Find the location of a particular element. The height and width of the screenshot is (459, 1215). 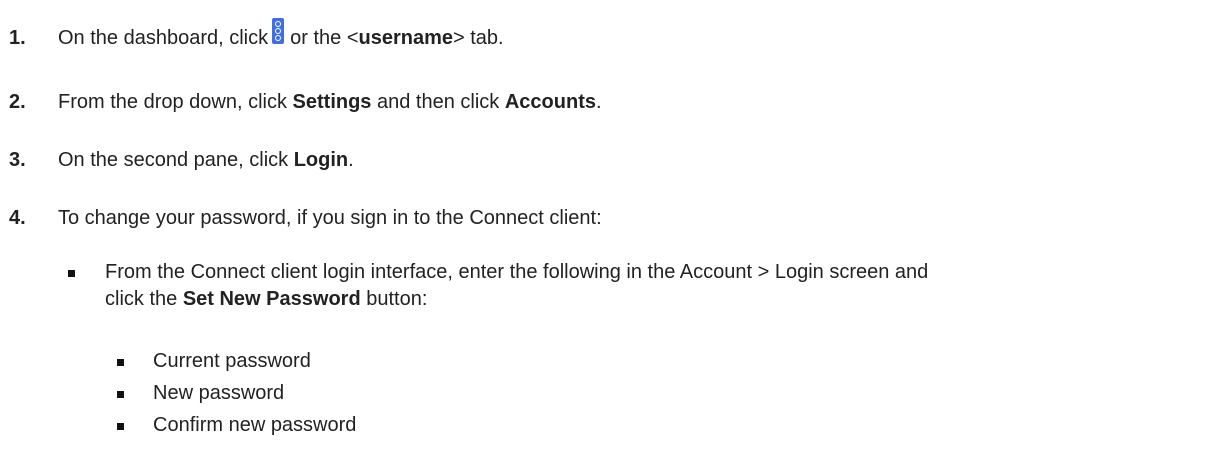

step-text: On the second pane, click Login. is located at coordinates (206, 160).